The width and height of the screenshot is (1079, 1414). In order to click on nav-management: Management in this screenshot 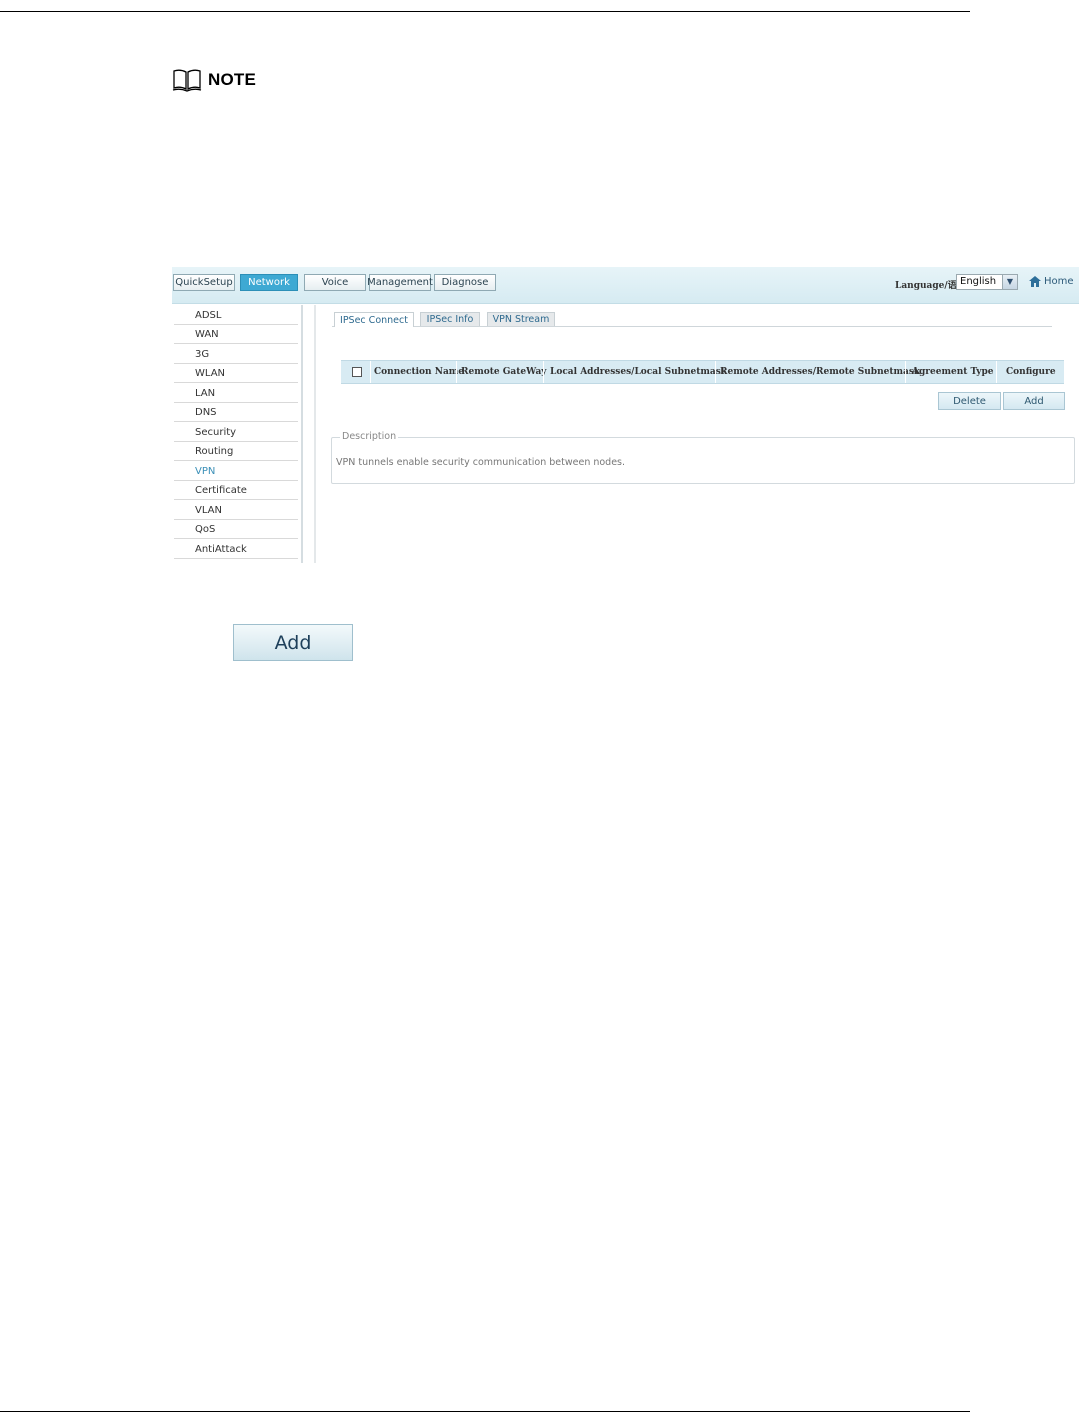, I will do `click(400, 282)`.